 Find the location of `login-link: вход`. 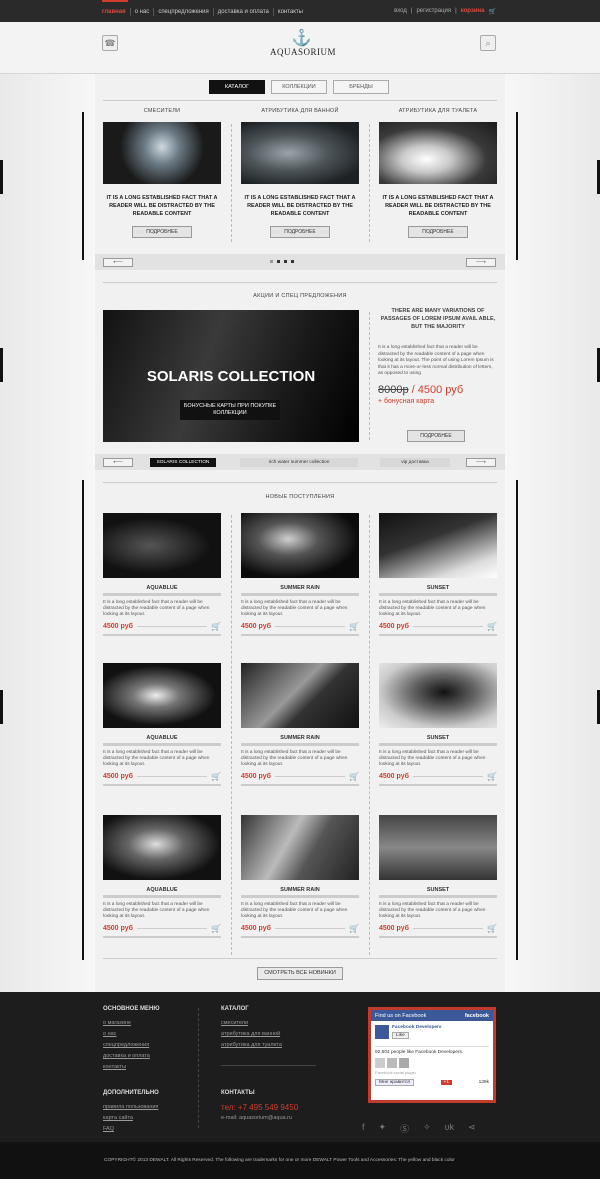

login-link: вход is located at coordinates (400, 11).